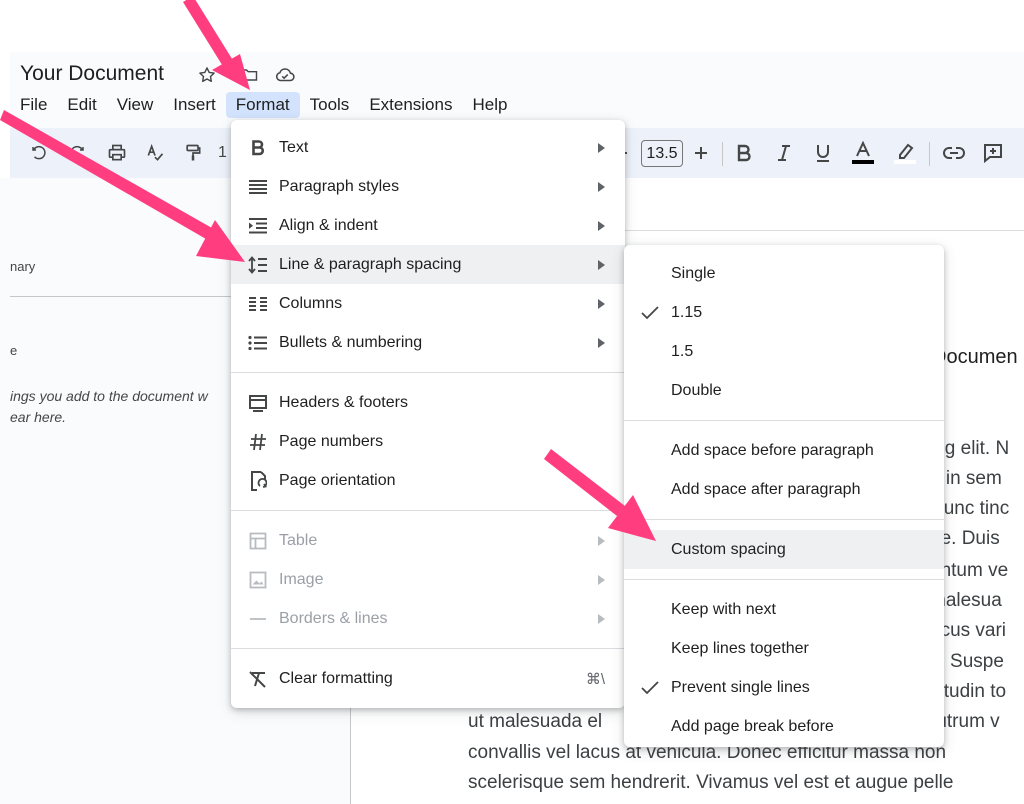 The width and height of the screenshot is (1024, 804). Describe the element at coordinates (14, 350) in the screenshot. I see `outline-heading-label: e` at that location.